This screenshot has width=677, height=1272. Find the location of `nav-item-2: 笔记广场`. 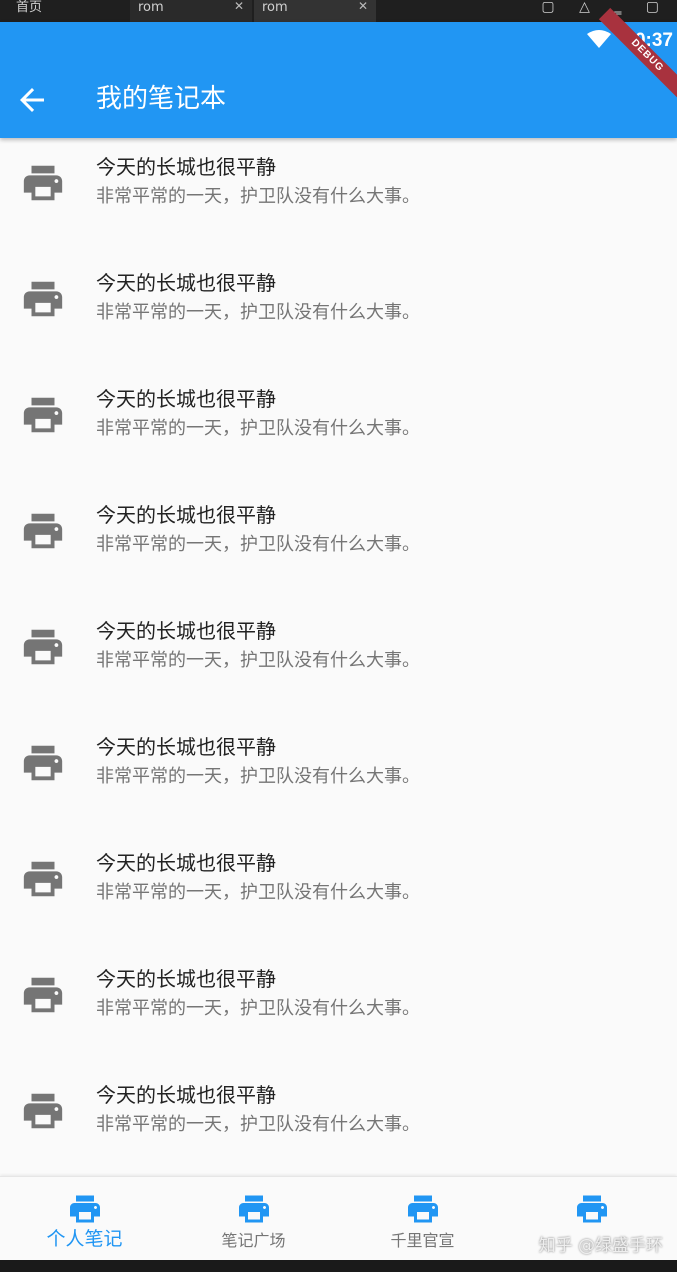

nav-item-2: 笔记广场 is located at coordinates (253, 1219).